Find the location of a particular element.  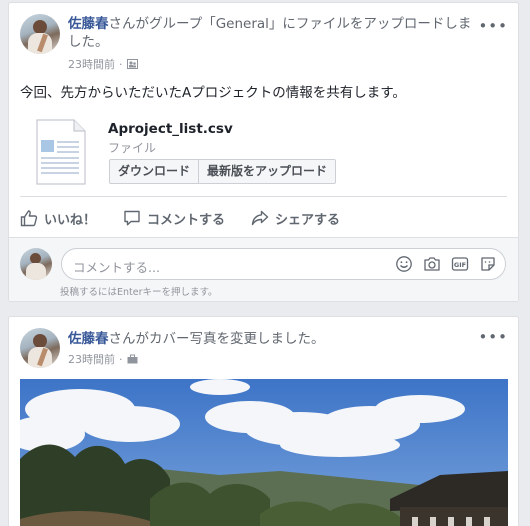

file-button-group: ダウンロード 最新版をアップロード is located at coordinates (223, 171).